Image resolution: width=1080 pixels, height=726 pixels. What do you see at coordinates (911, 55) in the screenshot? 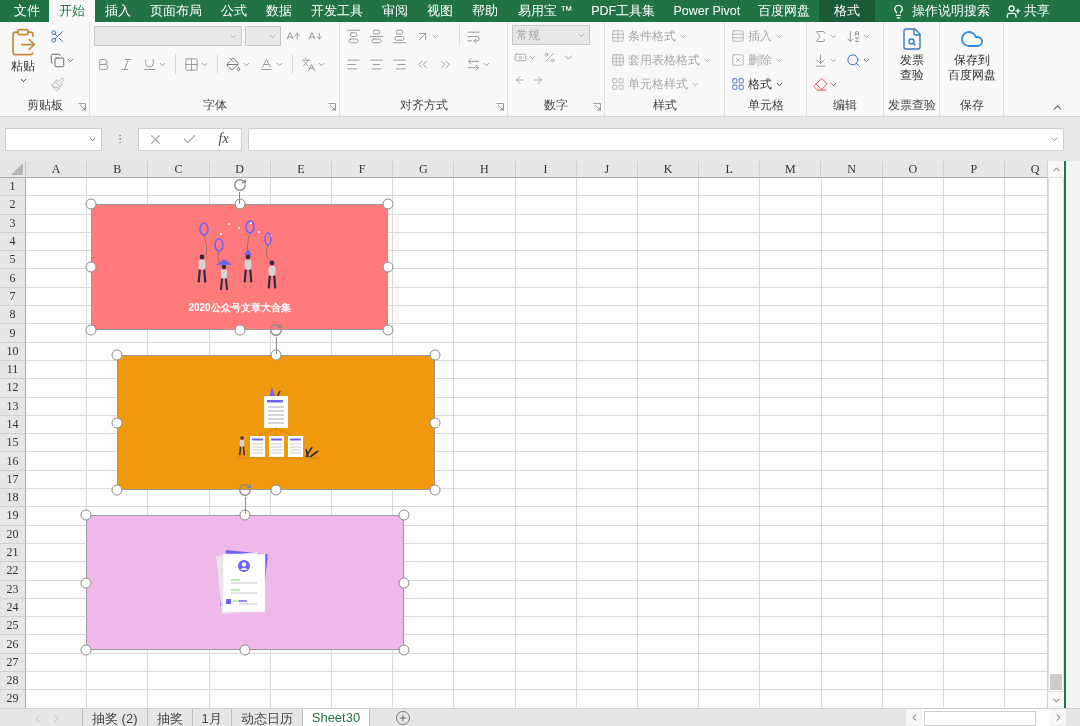
I see `invoice-check-button: 发票 查验` at bounding box center [911, 55].